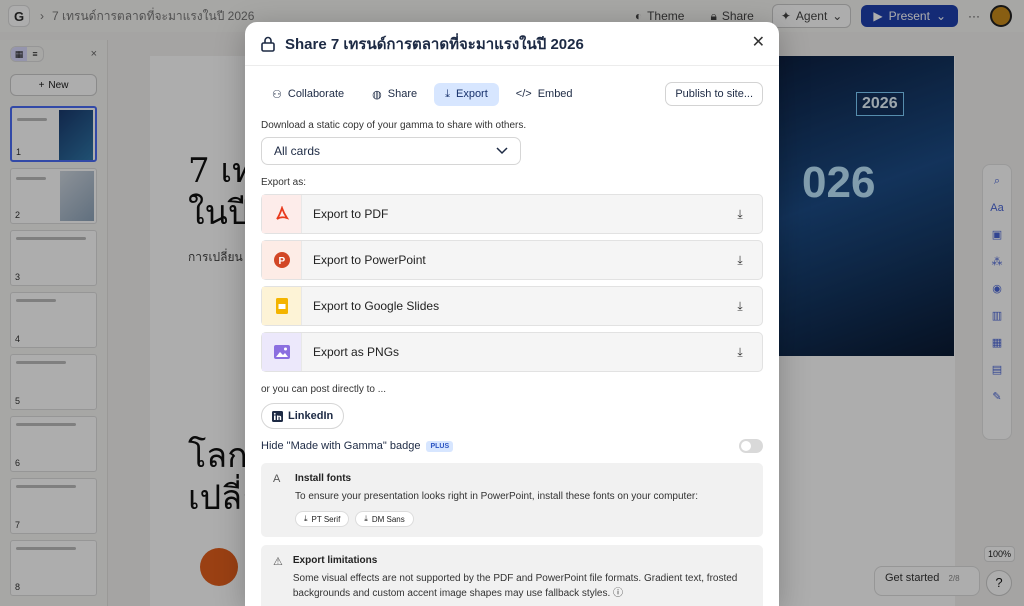 The image size is (1024, 606). I want to click on export-label: Export to Google Slides, so click(376, 306).